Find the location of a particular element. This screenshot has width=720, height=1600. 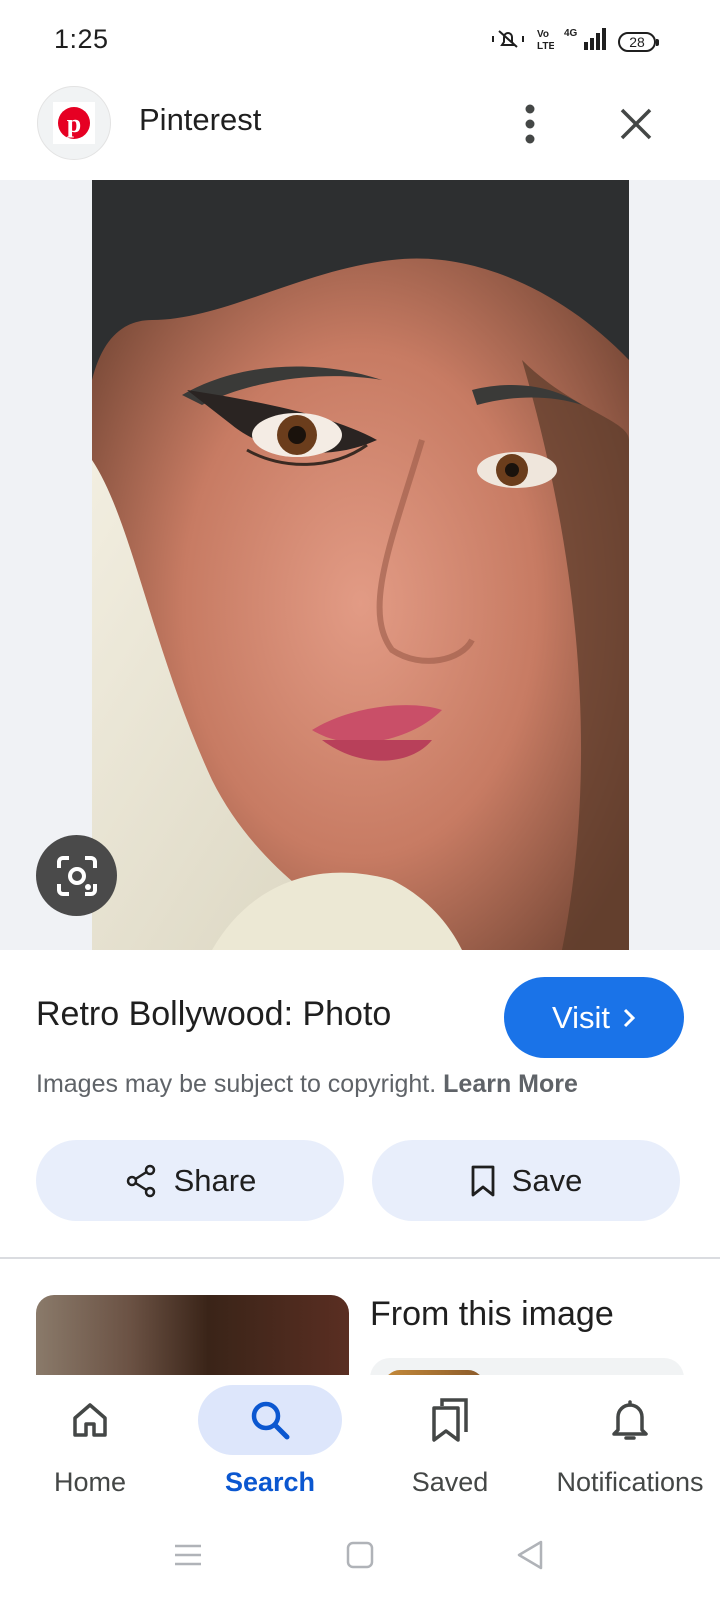

share-button: Share is located at coordinates (190, 1180).